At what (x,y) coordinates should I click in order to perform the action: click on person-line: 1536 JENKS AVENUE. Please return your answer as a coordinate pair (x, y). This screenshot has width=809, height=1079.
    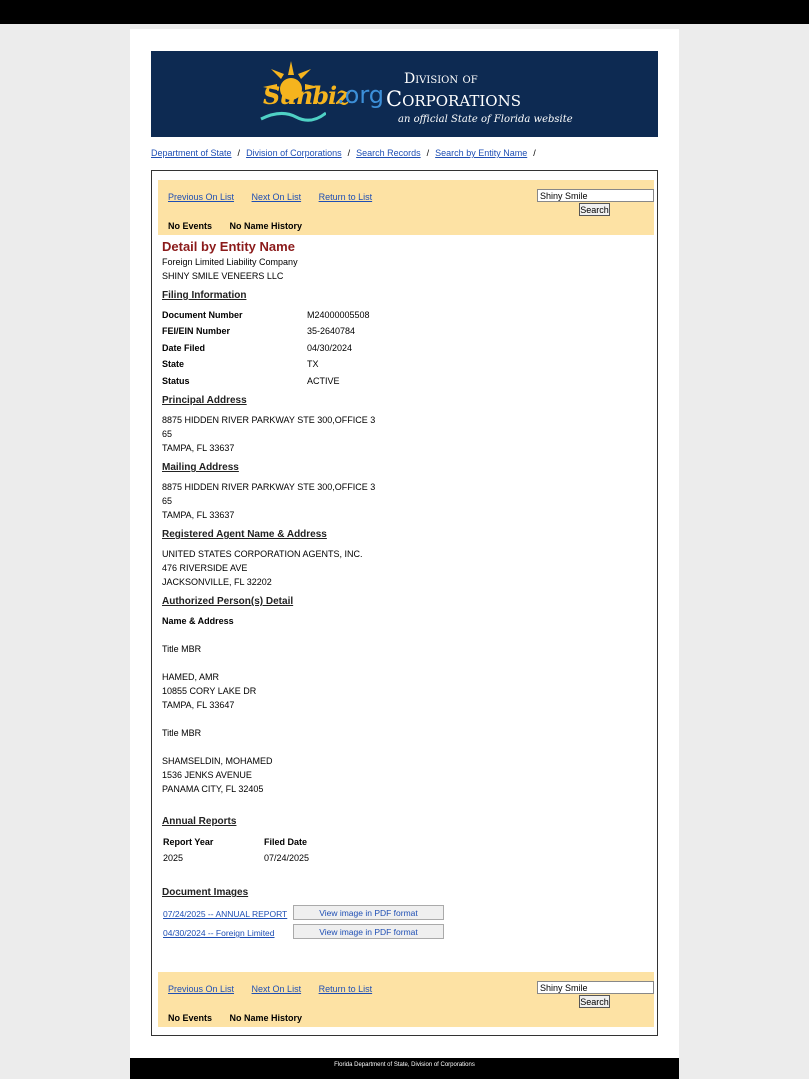
    Looking at the image, I should click on (207, 775).